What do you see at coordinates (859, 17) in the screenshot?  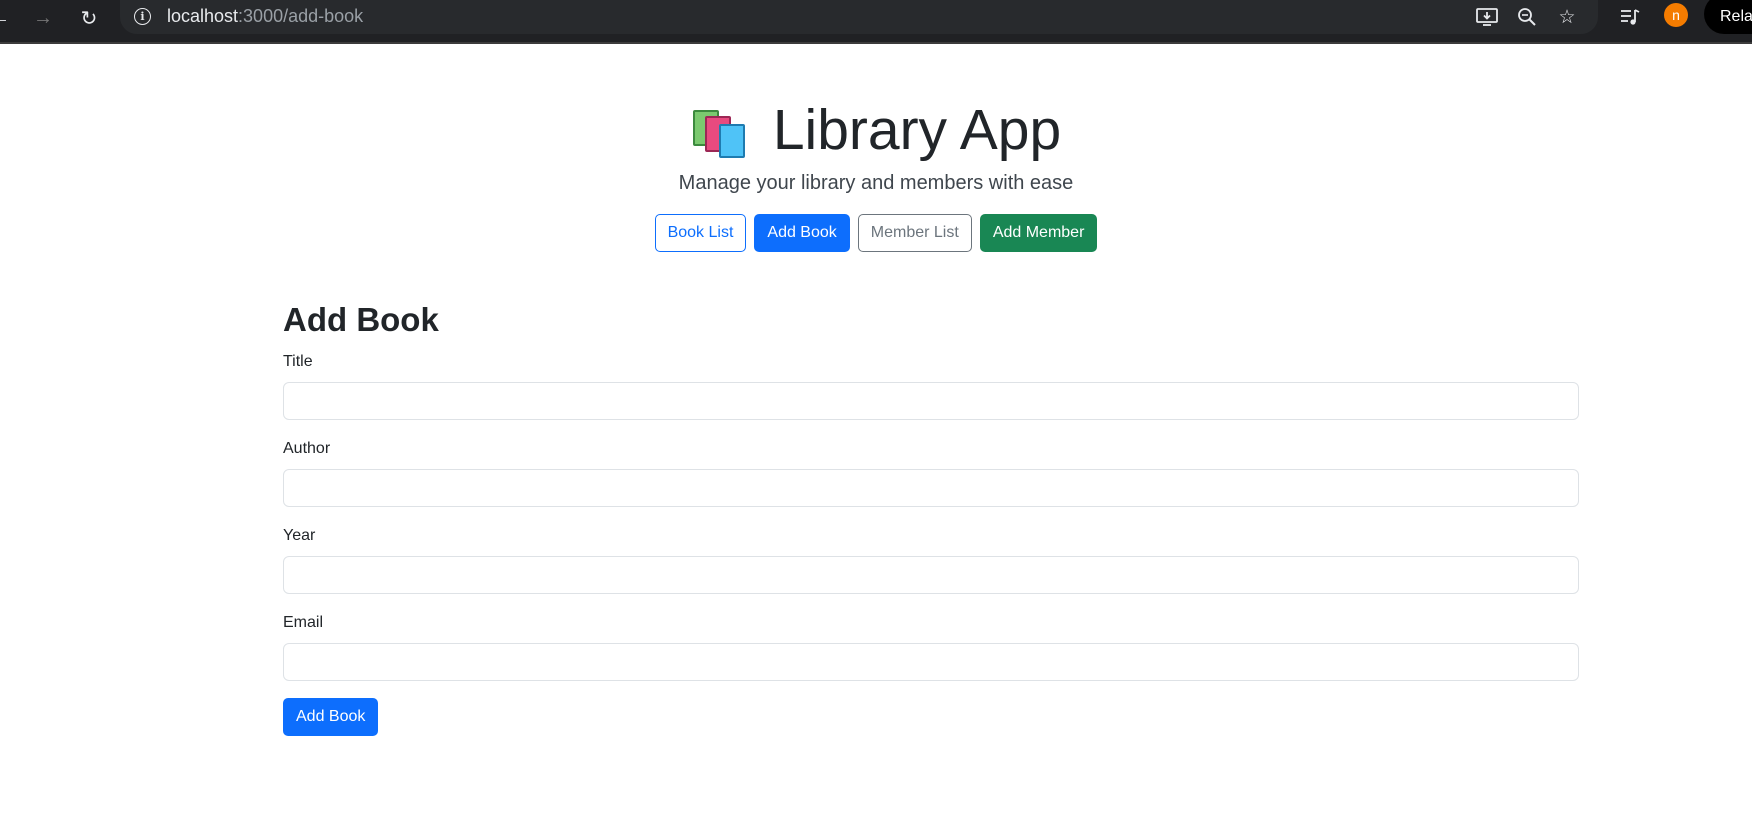 I see `address-bar: i localhost:3000/add-book ☆` at bounding box center [859, 17].